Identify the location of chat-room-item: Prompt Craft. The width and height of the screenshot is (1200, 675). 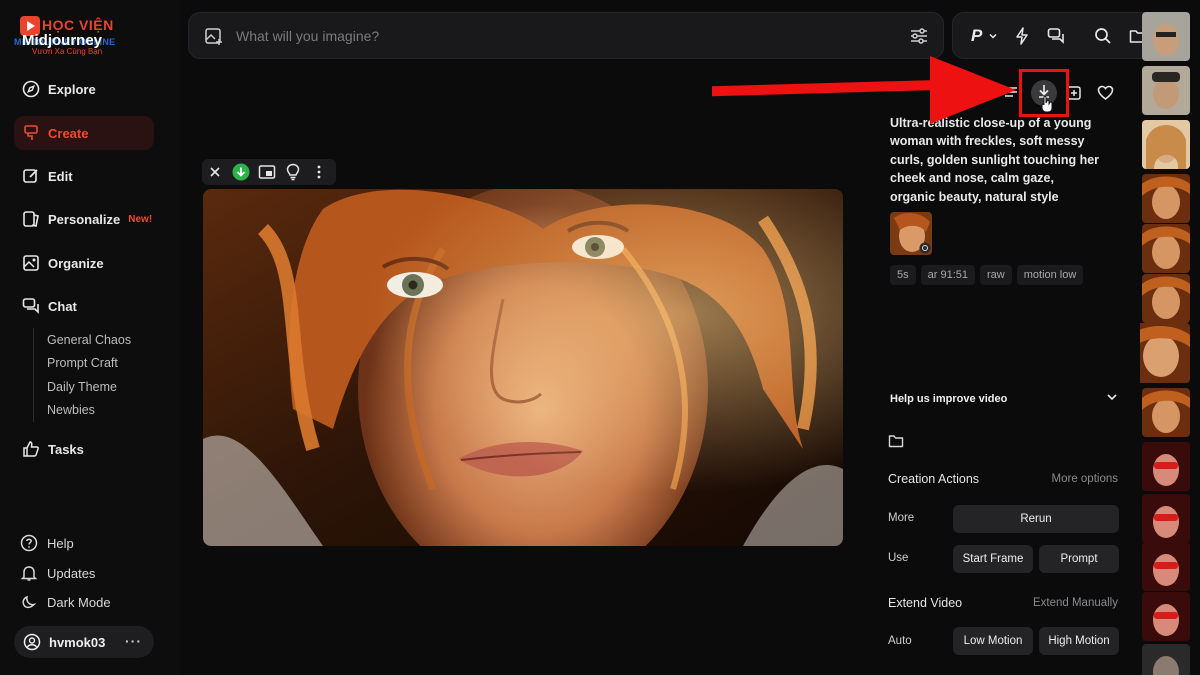
(89, 364).